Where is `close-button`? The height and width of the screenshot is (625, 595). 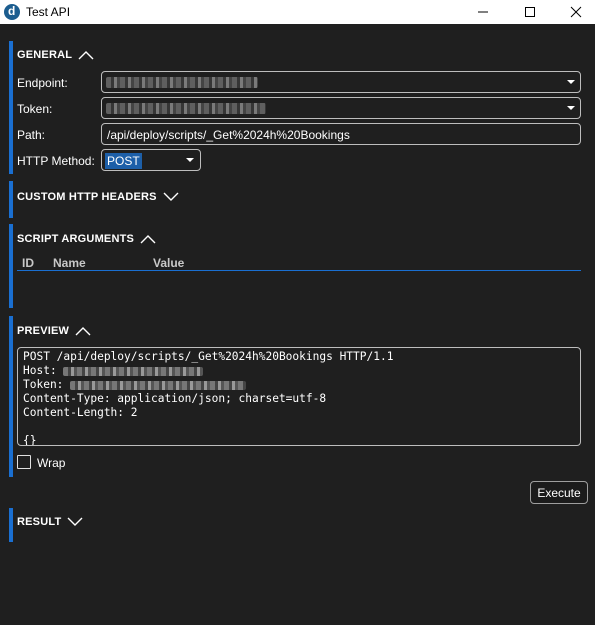 close-button is located at coordinates (574, 12).